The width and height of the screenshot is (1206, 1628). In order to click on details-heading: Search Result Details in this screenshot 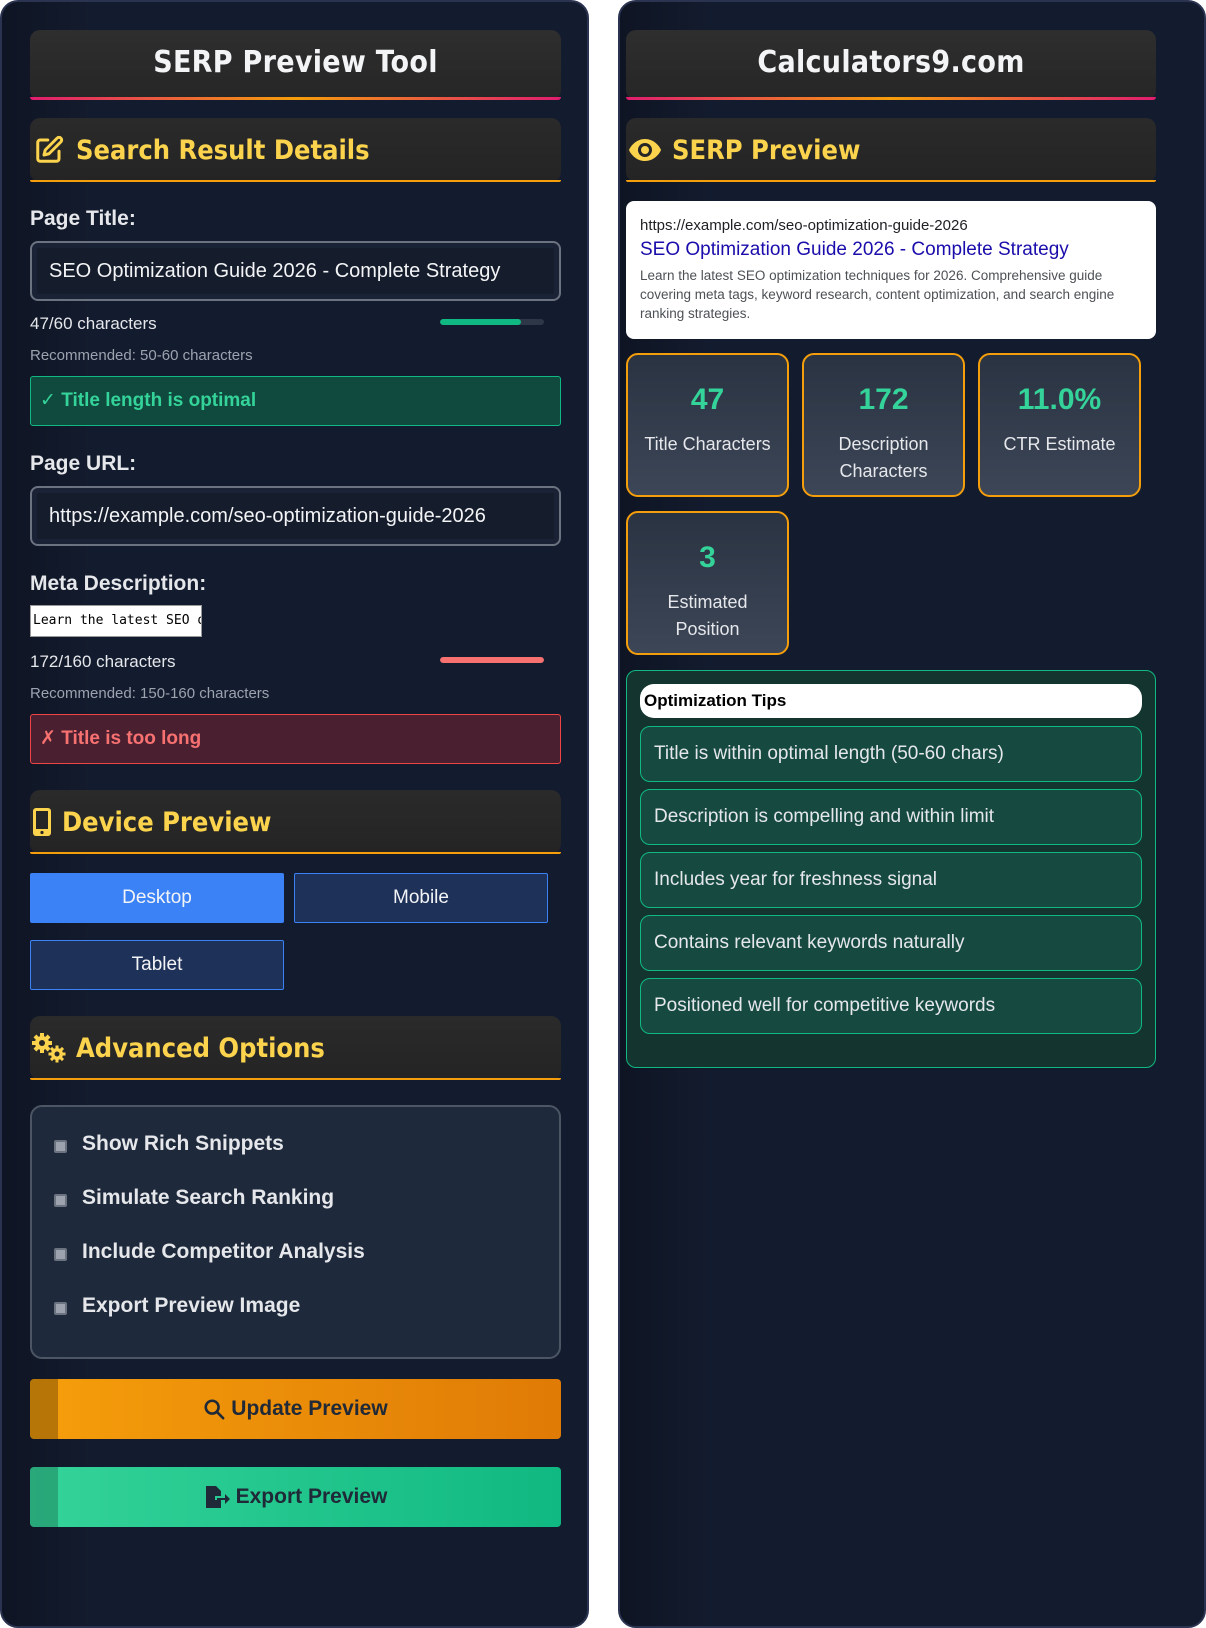, I will do `click(223, 150)`.